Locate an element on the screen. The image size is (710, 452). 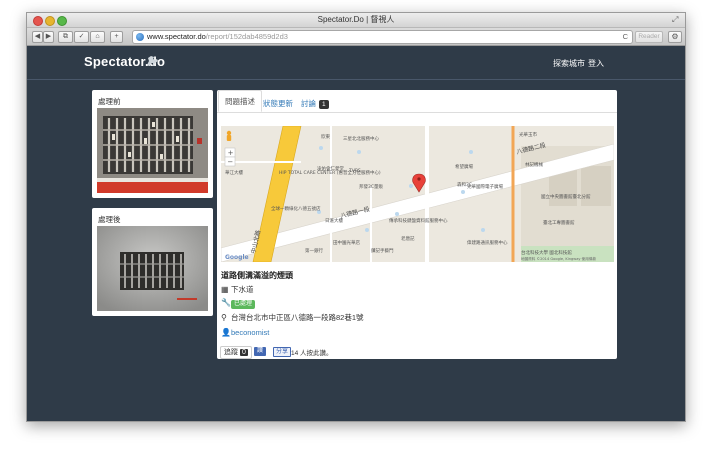
nav-explore-cities: 探索城市 is located at coordinates (569, 63).